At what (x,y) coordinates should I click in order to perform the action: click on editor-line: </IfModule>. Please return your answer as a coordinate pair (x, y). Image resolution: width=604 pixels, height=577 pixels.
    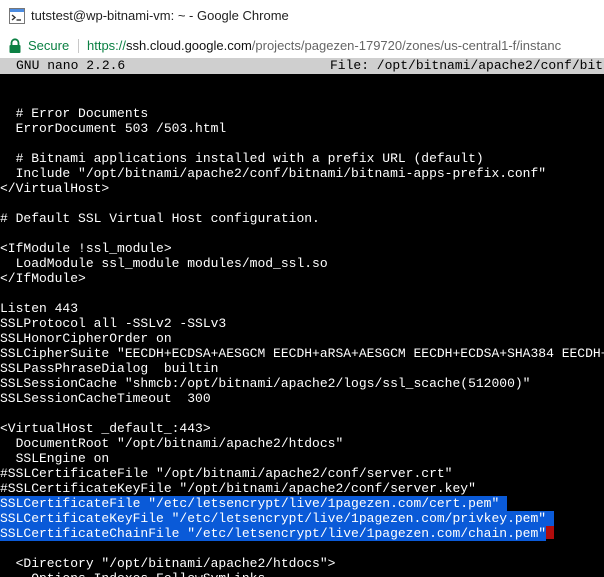
    Looking at the image, I should click on (302, 278).